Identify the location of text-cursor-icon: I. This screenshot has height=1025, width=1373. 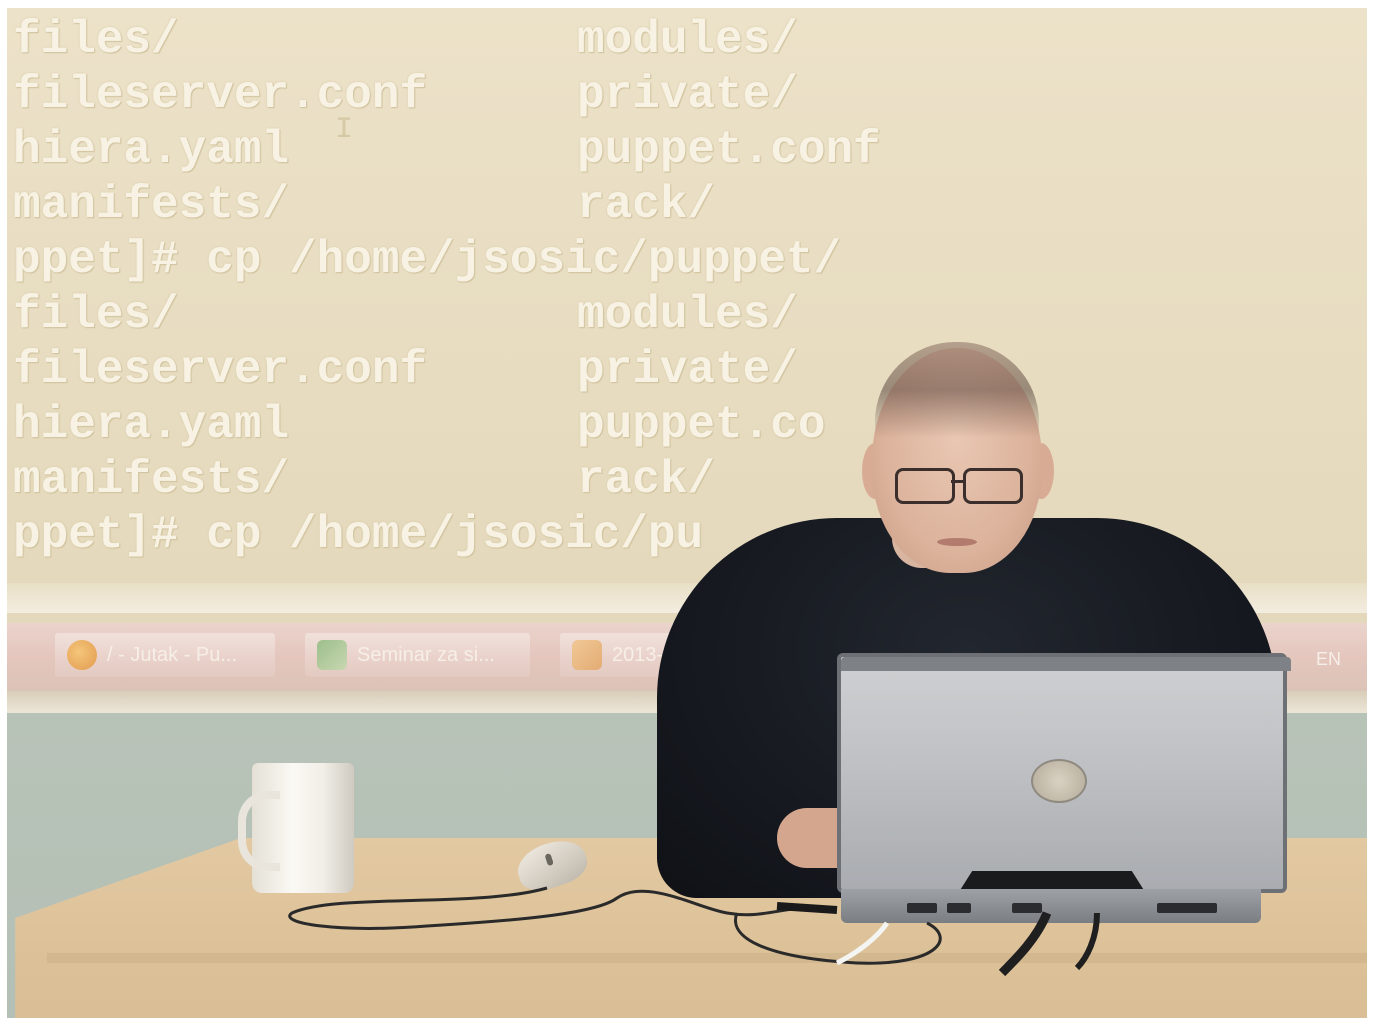
(344, 130).